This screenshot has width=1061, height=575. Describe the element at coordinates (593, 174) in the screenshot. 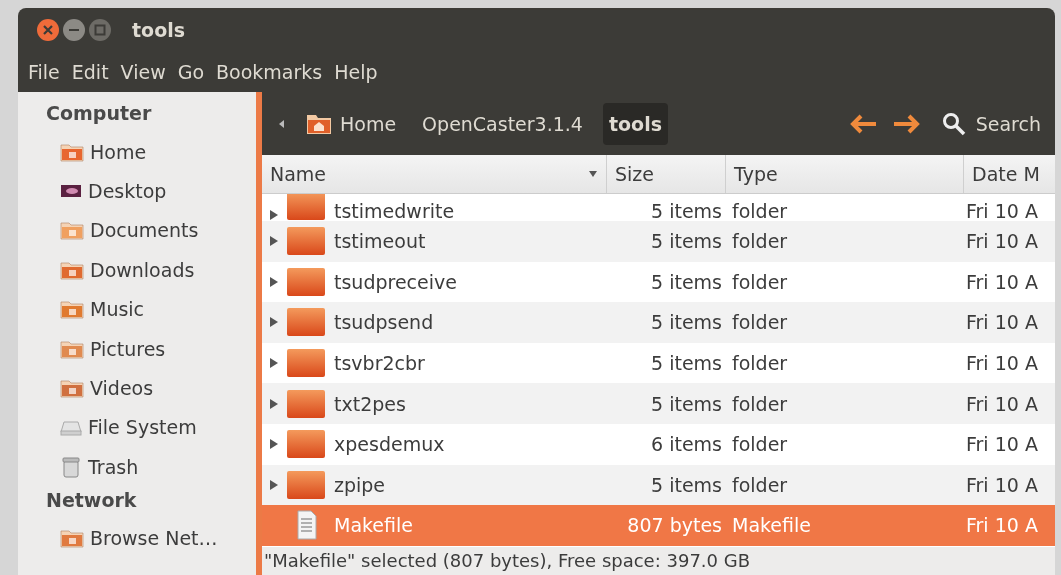

I see `sort-icon` at that location.